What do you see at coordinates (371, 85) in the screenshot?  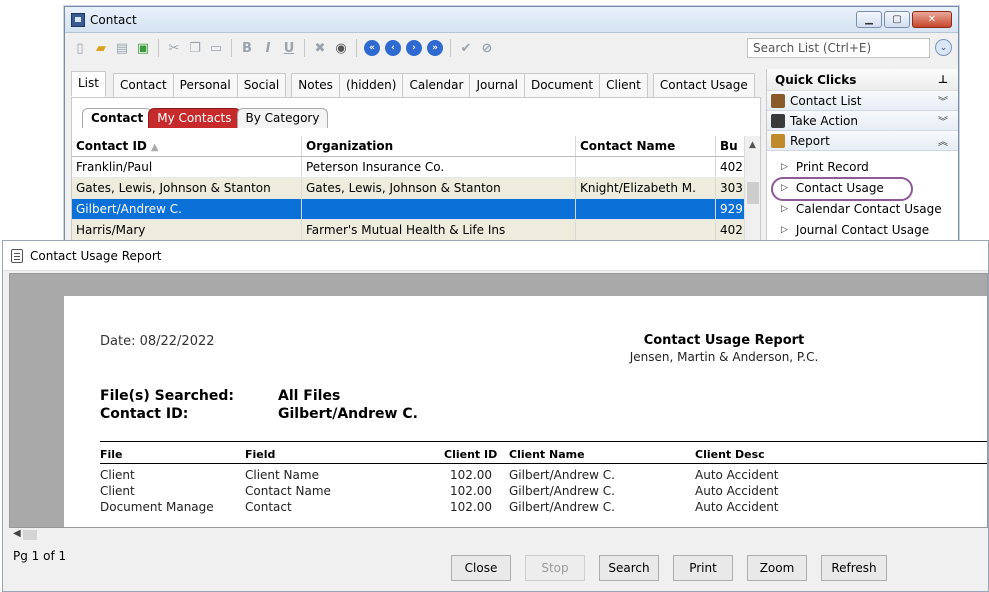 I see `tab-hidden: (hidden)` at bounding box center [371, 85].